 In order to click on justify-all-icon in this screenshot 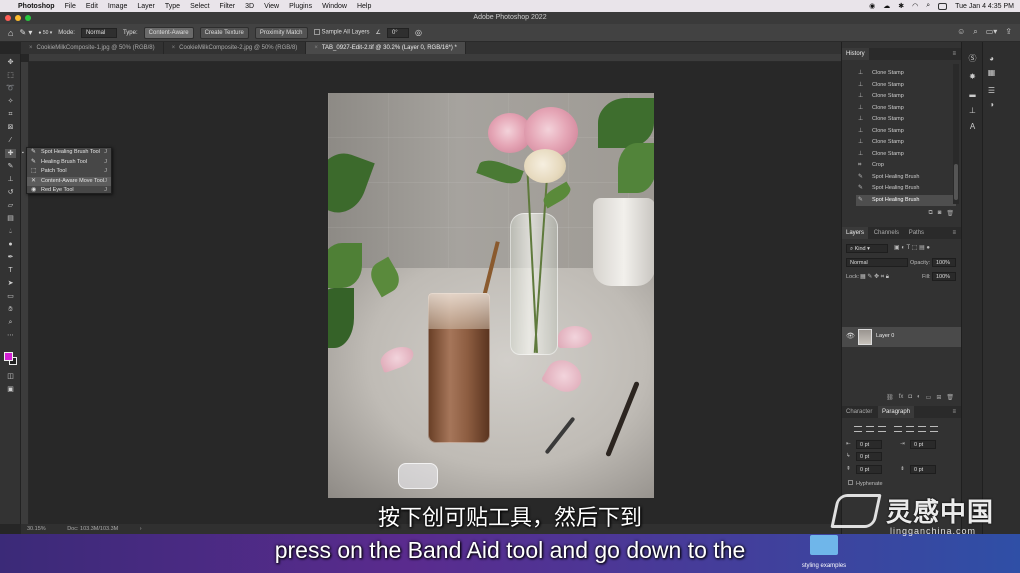, I will do `click(934, 429)`.